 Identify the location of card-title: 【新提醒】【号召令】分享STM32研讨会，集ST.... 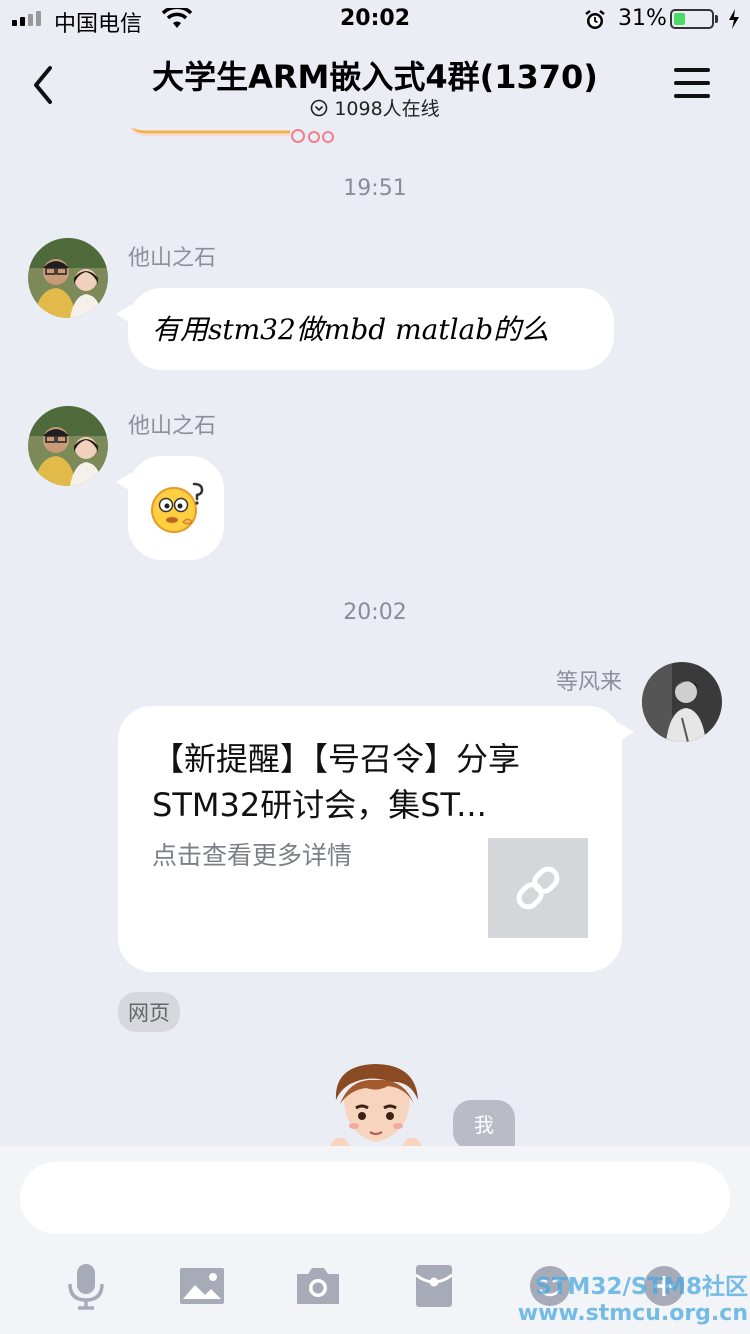
(336, 782).